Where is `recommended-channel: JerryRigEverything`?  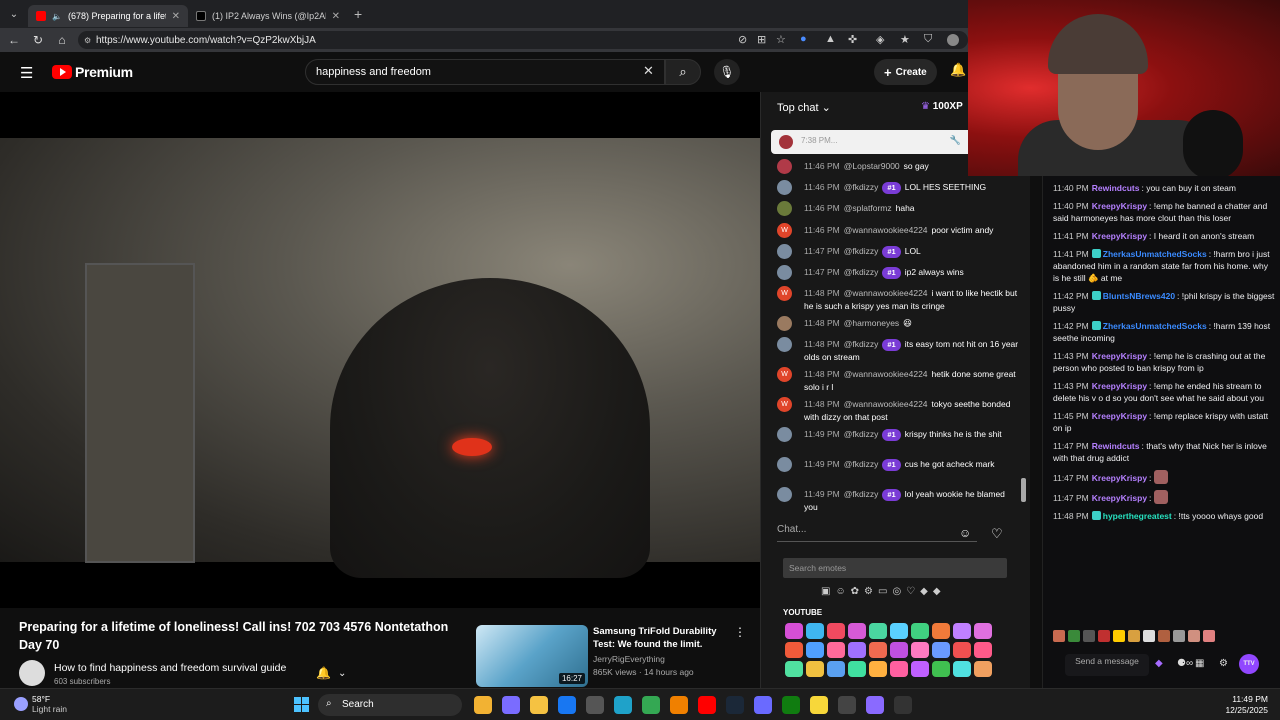 recommended-channel: JerryRigEverything is located at coordinates (629, 659).